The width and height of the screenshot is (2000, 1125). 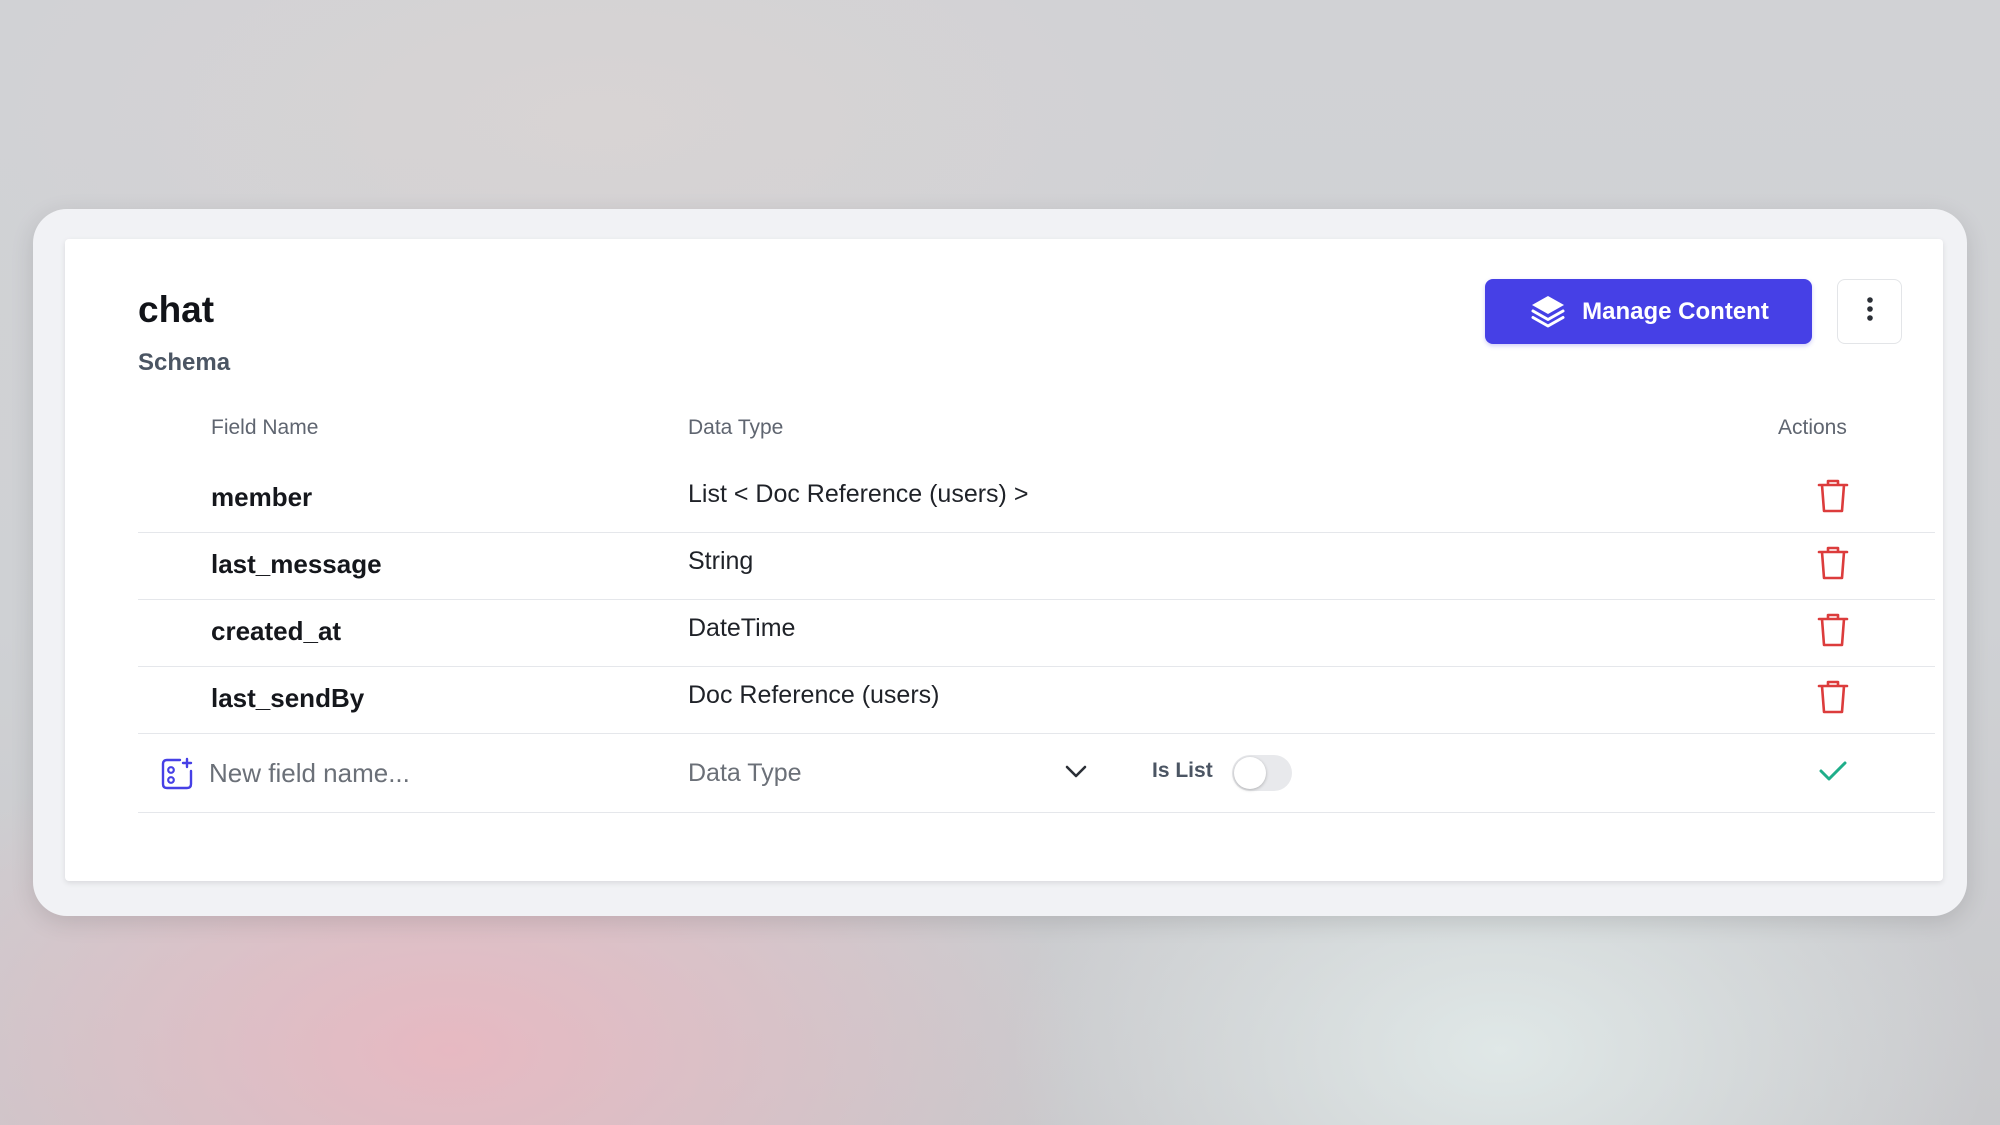 What do you see at coordinates (1036, 700) in the screenshot?
I see `table-row: last_sendBy Doc Reference (users)` at bounding box center [1036, 700].